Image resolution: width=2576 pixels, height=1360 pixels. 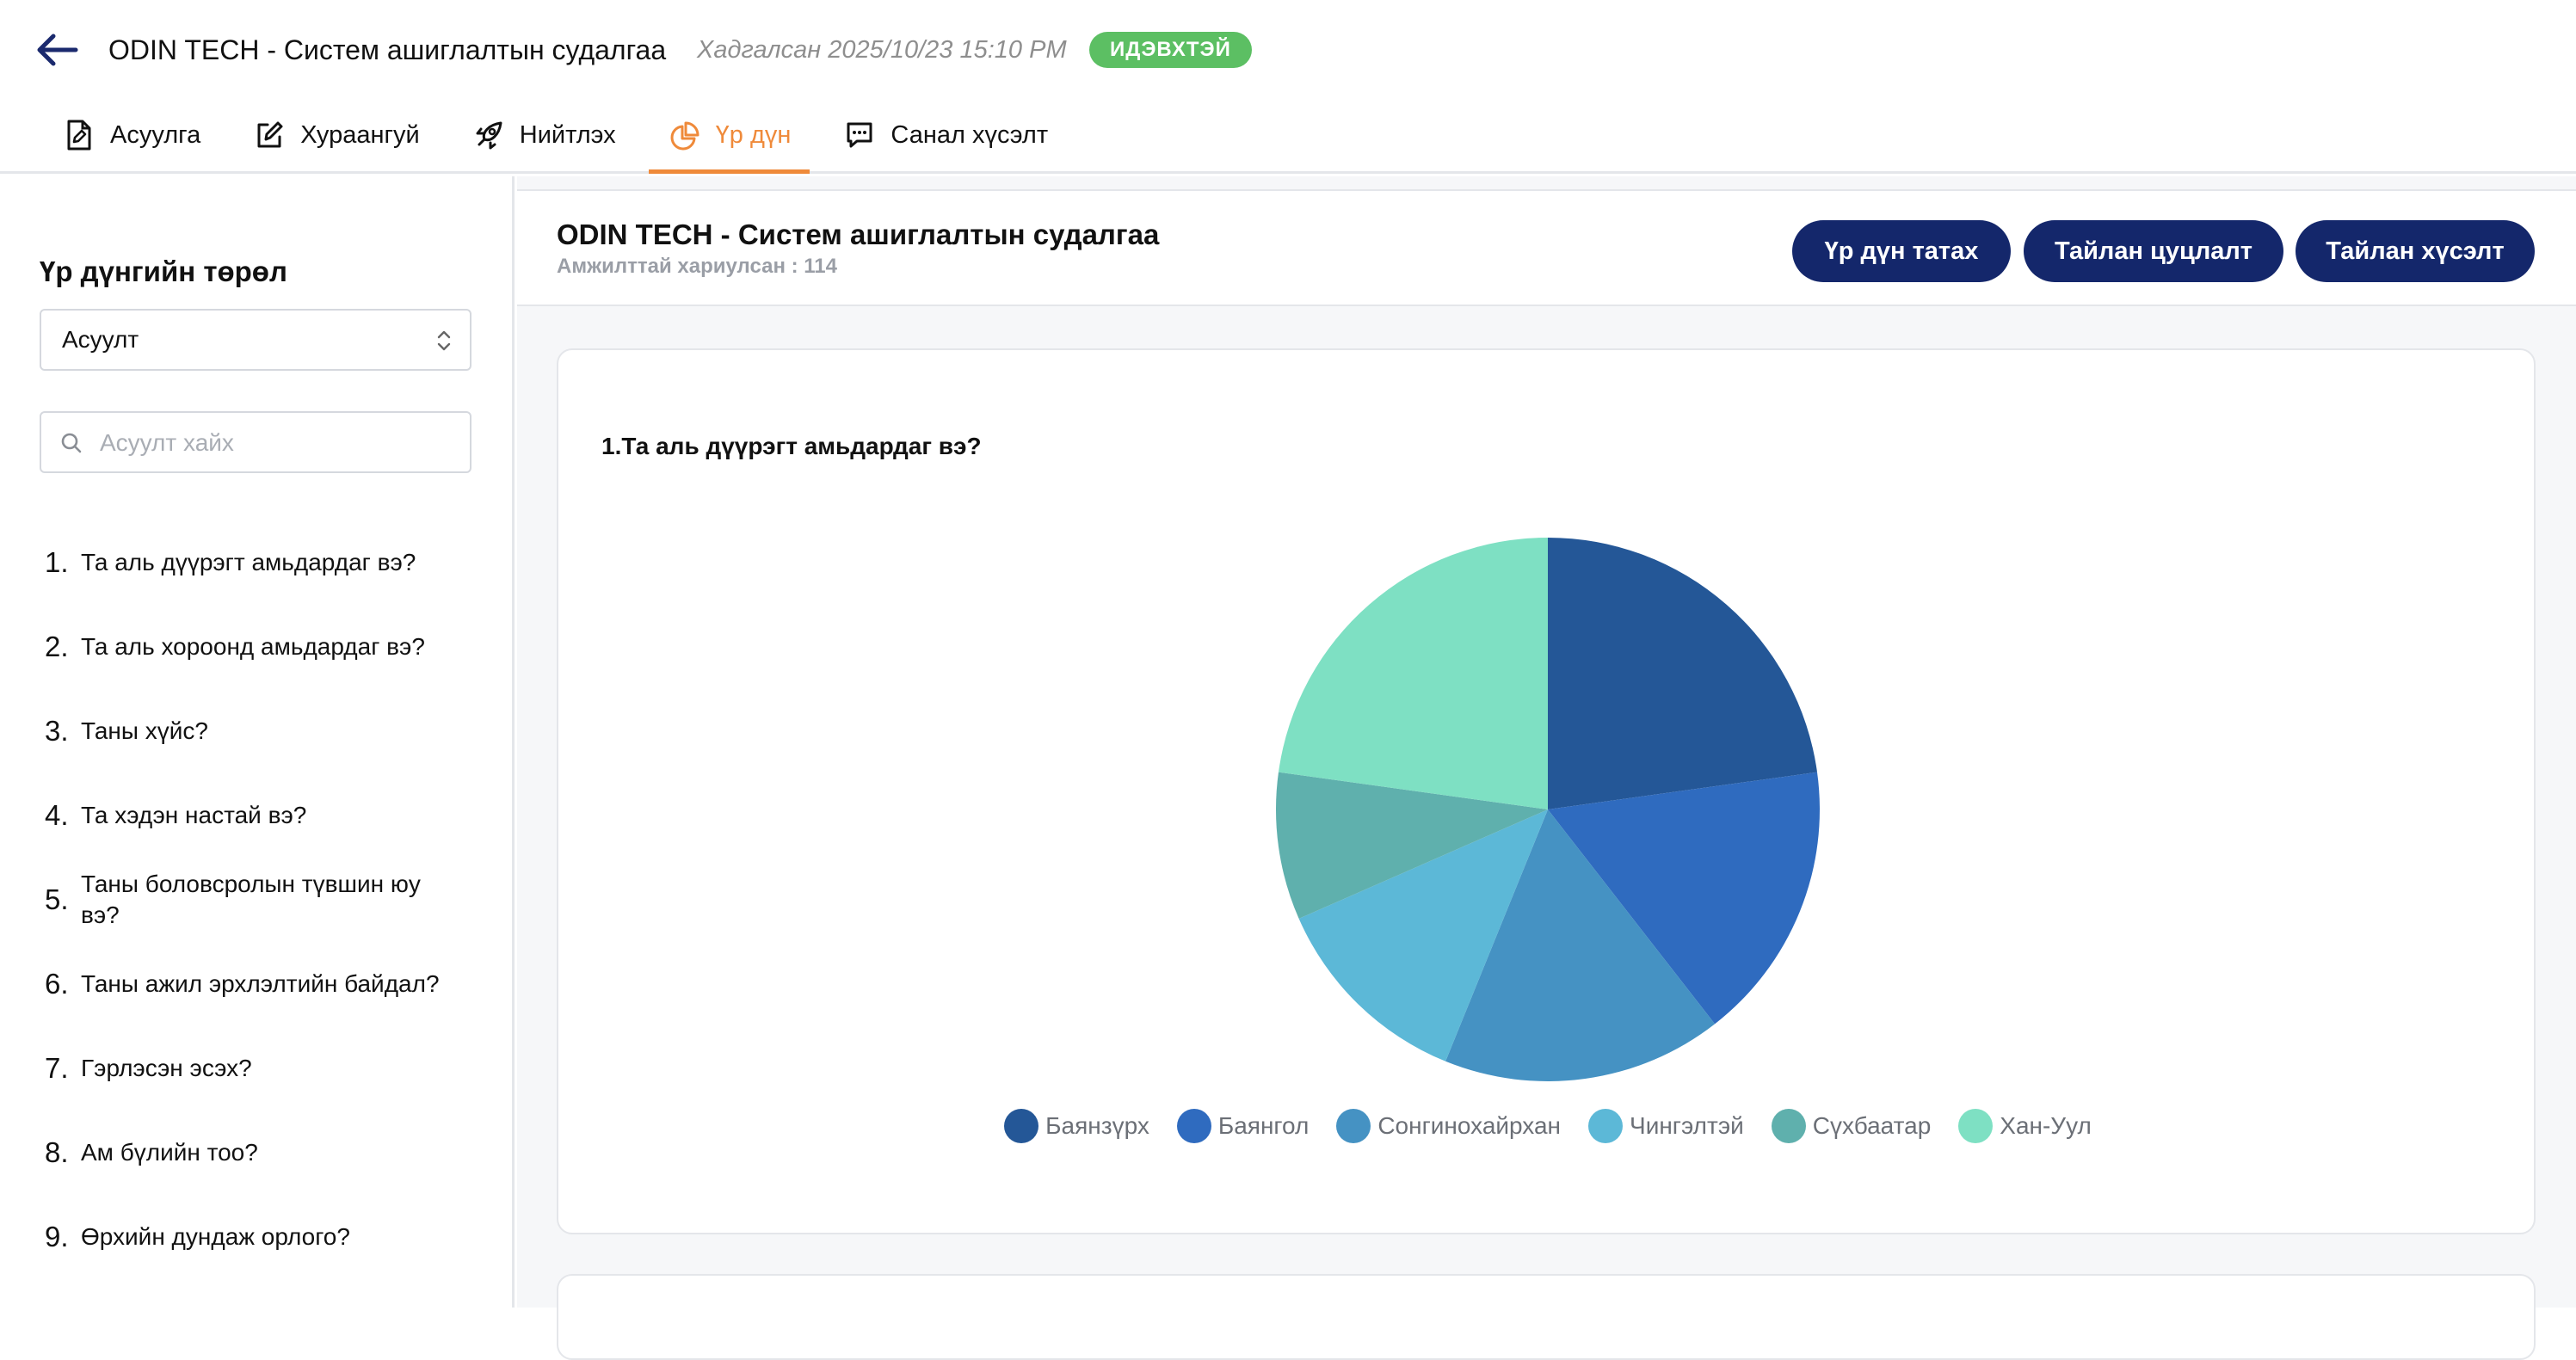 I want to click on select-value: Асуулт, so click(x=100, y=340).